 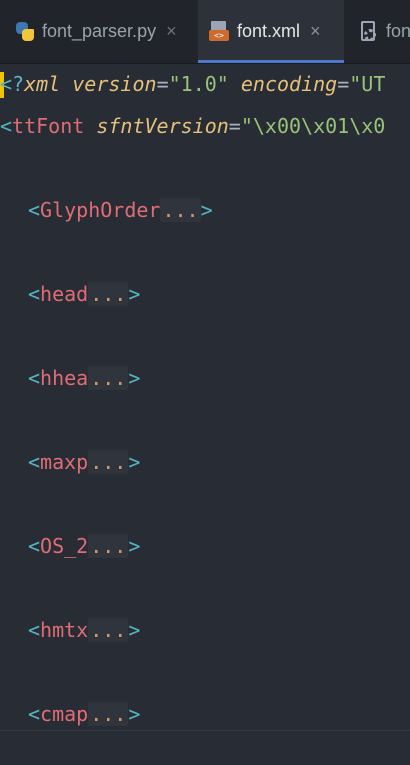 I want to click on code-line-hhea: <hhea... >, so click(x=84, y=378).